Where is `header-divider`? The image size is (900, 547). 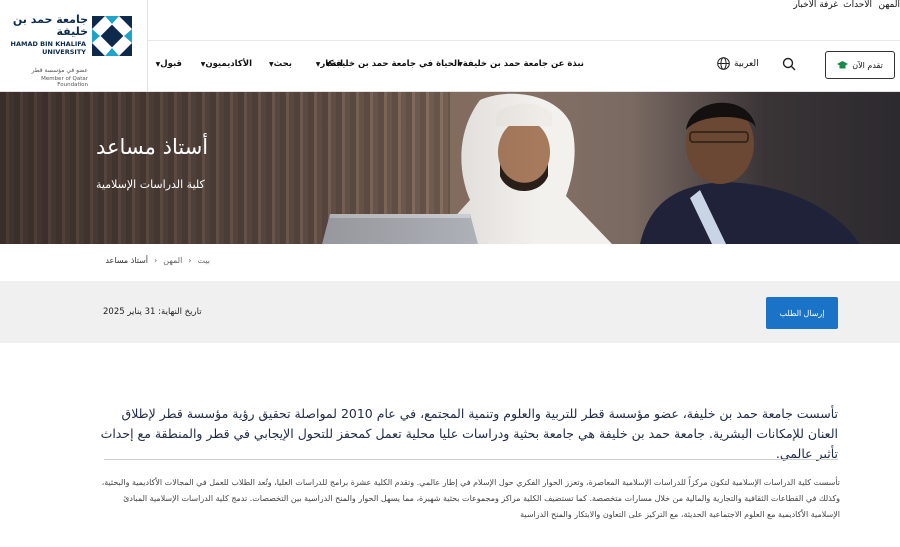 header-divider is located at coordinates (524, 40).